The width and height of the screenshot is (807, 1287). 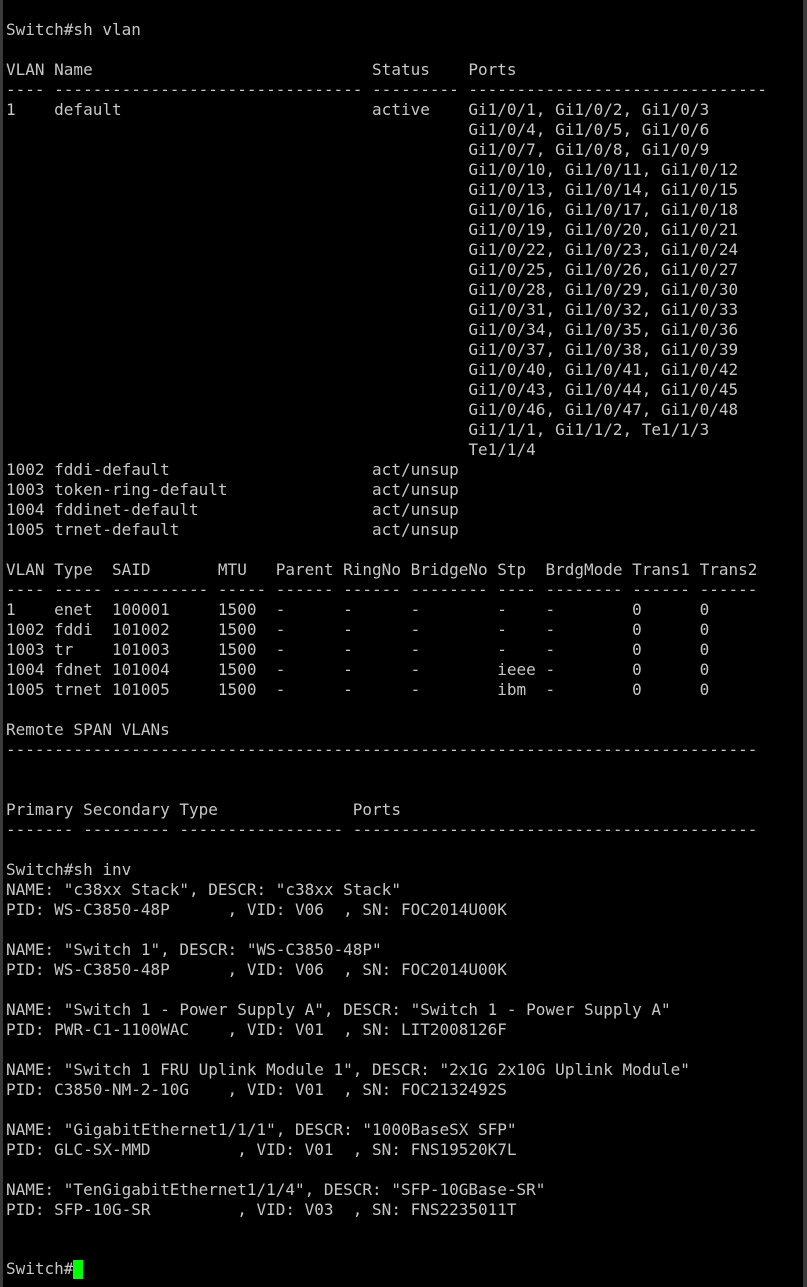 What do you see at coordinates (372, 309) in the screenshot?
I see `terminal-line: Gi1/0/31, Gi1/0/32, Gi1/0/33` at bounding box center [372, 309].